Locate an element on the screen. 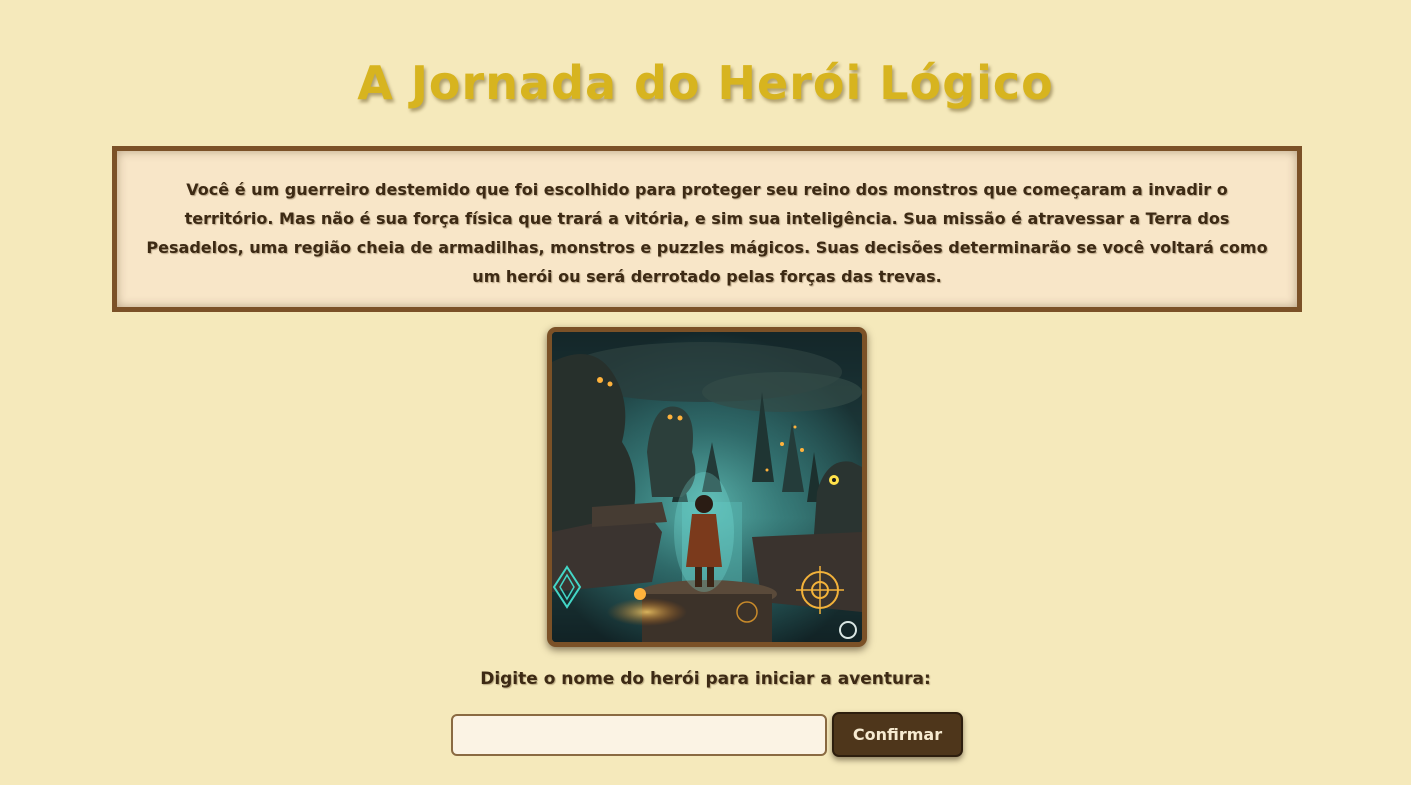 This screenshot has width=1411, height=785. page-title: A Jornada do Herói Lógico is located at coordinates (705, 83).